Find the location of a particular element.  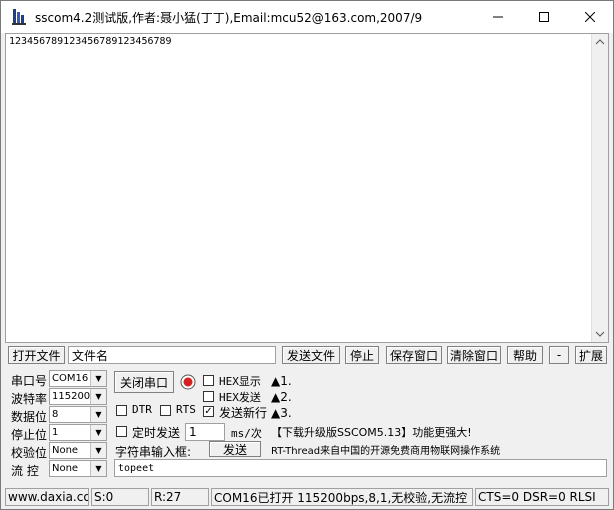

input-label: 字符串输入框: is located at coordinates (153, 452).